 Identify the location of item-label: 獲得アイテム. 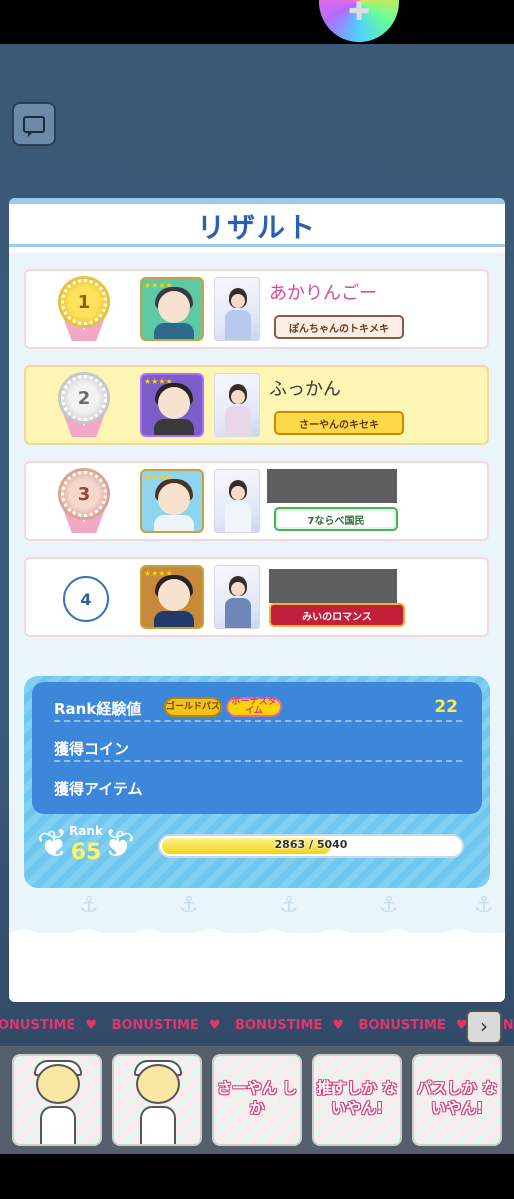
(98, 789).